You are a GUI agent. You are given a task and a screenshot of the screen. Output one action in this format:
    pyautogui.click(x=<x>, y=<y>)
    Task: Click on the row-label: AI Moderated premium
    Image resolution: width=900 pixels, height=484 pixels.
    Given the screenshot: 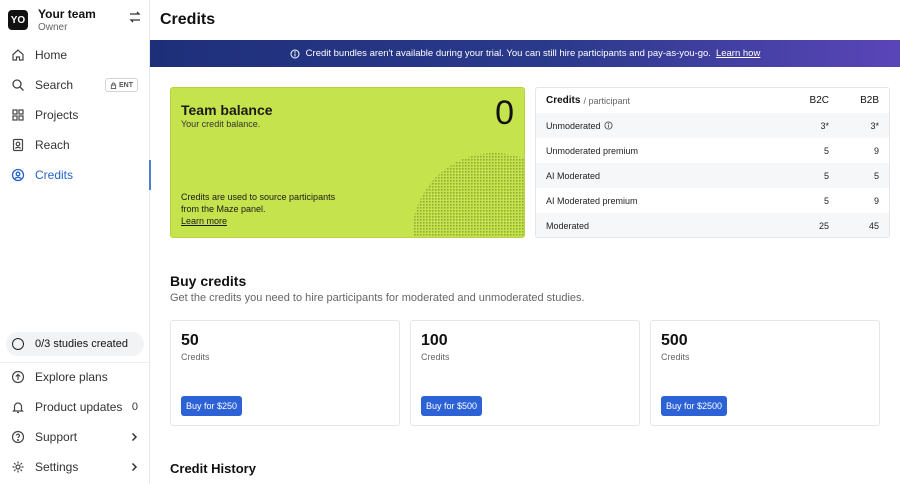 What is the action you would take?
    pyautogui.click(x=592, y=200)
    